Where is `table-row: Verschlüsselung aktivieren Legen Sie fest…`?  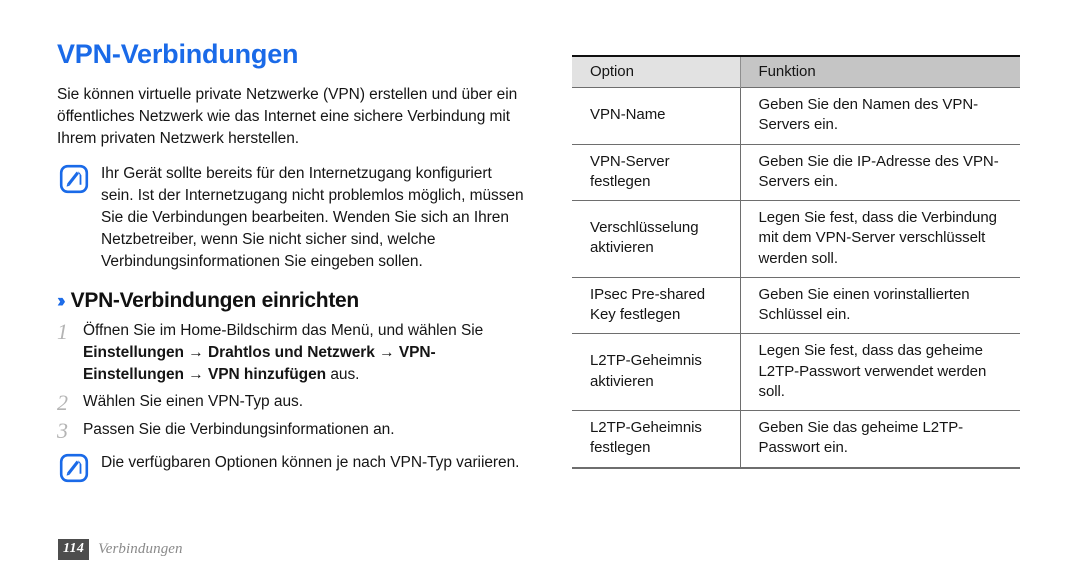 table-row: Verschlüsselung aktivieren Legen Sie fest… is located at coordinates (796, 239).